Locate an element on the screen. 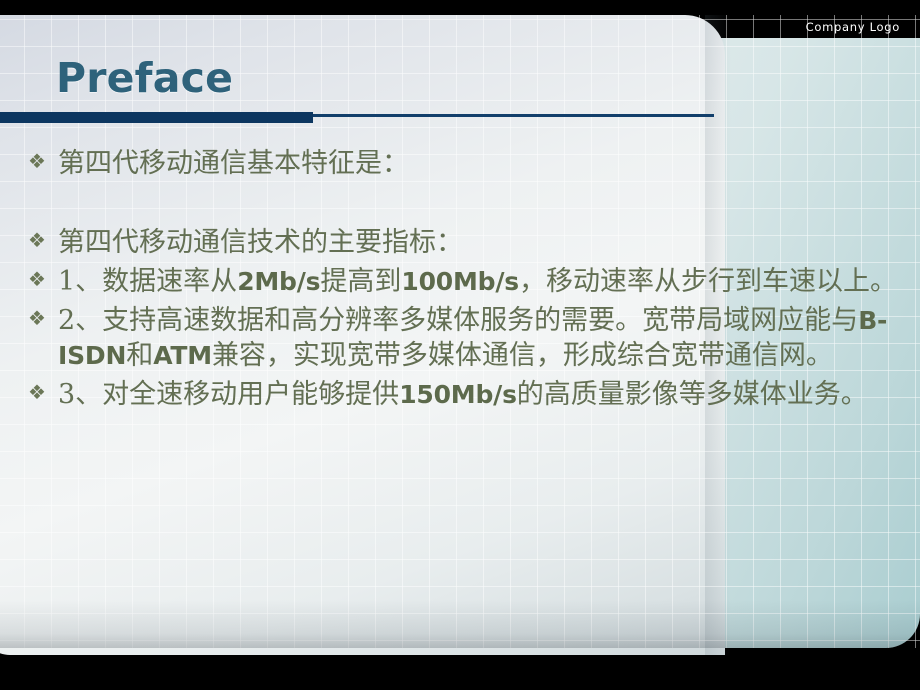  bullet-text-5: 3、对全速移动用户能够提供150Mb/s的高质量影像等多媒体业务。 is located at coordinates (463, 395).